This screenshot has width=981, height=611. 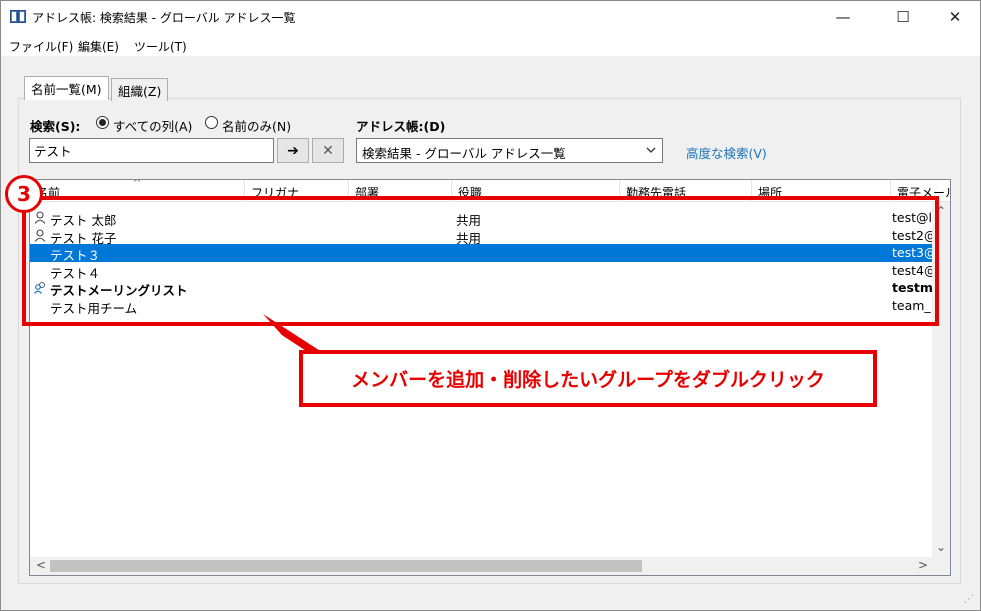 I want to click on maximize-icon: ☐, so click(x=903, y=17).